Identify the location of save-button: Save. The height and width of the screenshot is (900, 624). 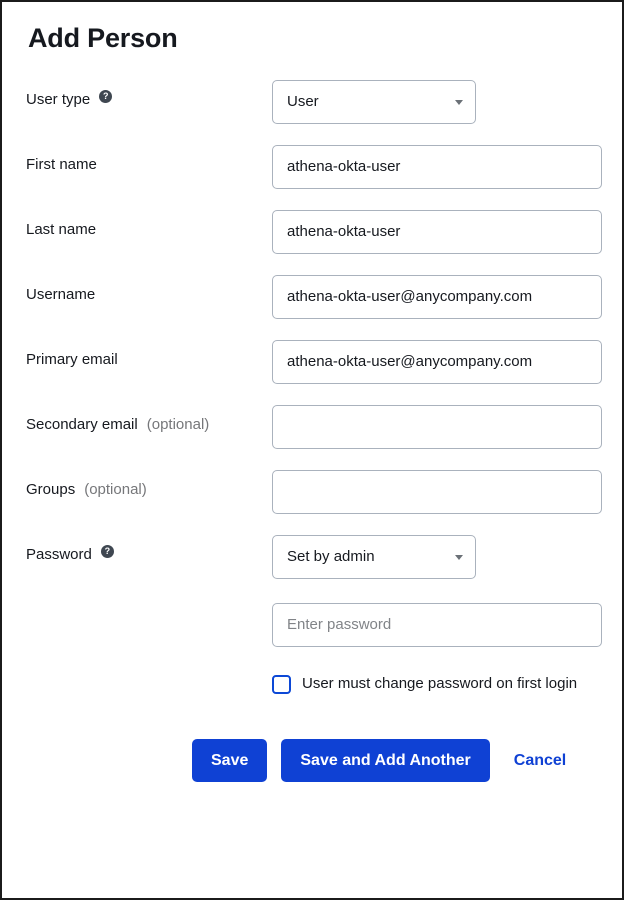
(230, 761).